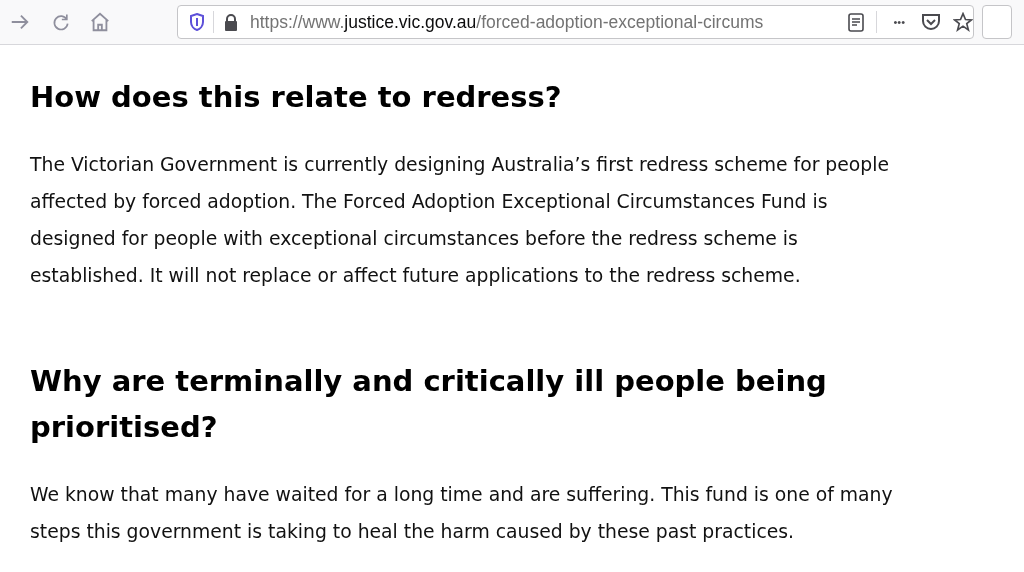 The width and height of the screenshot is (1024, 572). What do you see at coordinates (100, 22) in the screenshot?
I see `home-icon` at bounding box center [100, 22].